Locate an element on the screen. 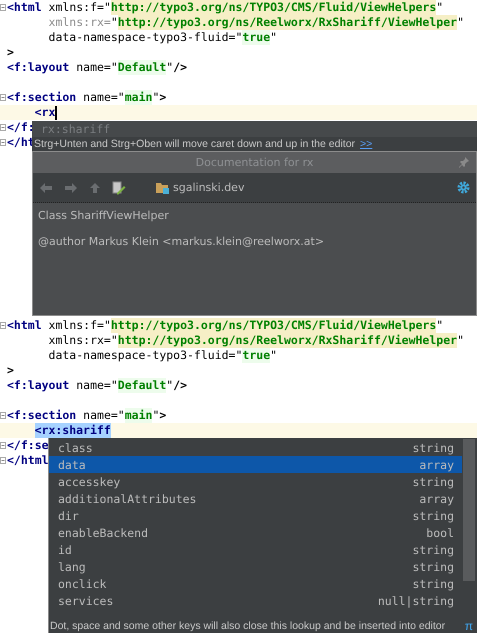  completion-item: data array is located at coordinates (255, 464).